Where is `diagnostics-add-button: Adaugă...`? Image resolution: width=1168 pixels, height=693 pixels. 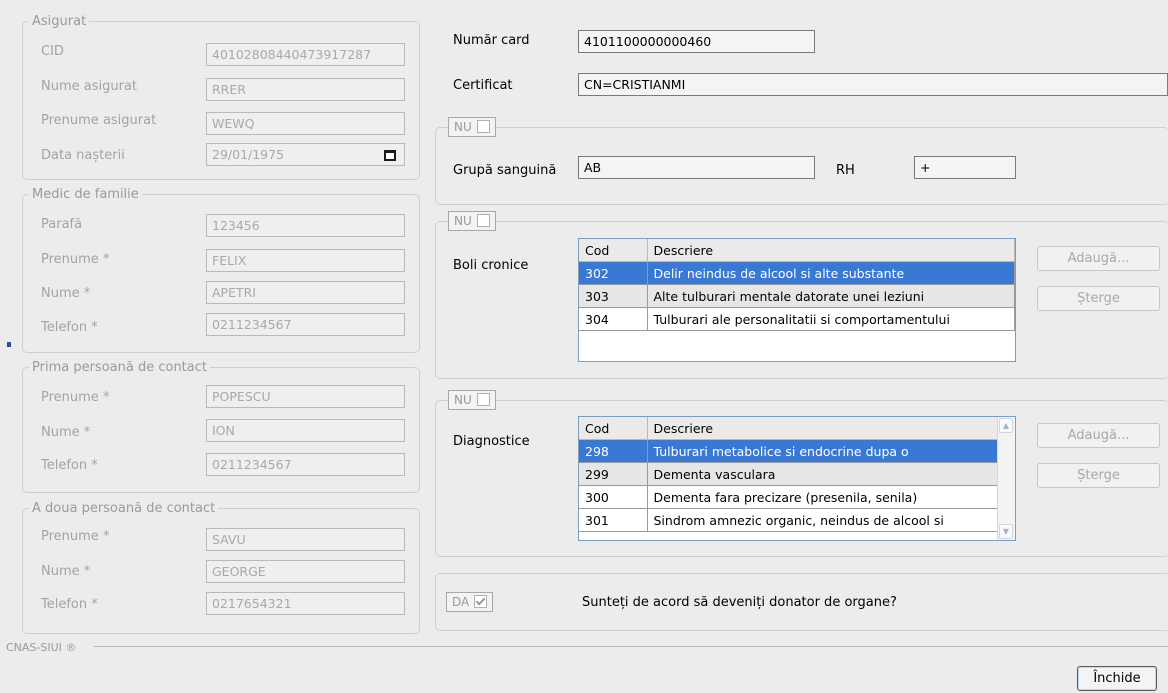 diagnostics-add-button: Adaugă... is located at coordinates (1098, 435).